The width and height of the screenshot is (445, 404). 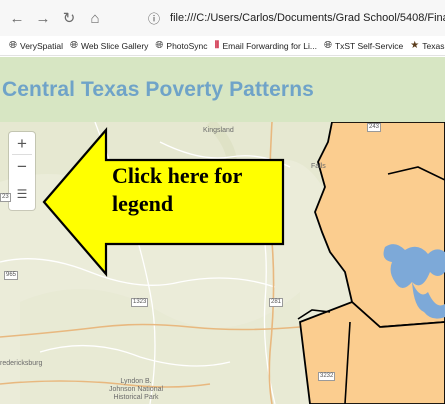 What do you see at coordinates (327, 376) in the screenshot?
I see `route-shield-3232: 3232` at bounding box center [327, 376].